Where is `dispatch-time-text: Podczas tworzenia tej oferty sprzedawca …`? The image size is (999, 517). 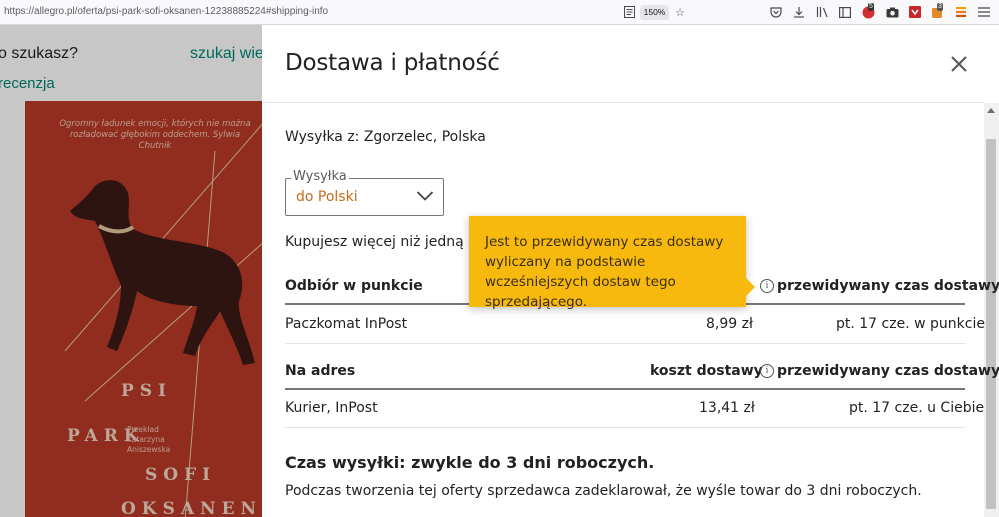 dispatch-time-text: Podczas tworzenia tej oferty sprzedawca … is located at coordinates (603, 491).